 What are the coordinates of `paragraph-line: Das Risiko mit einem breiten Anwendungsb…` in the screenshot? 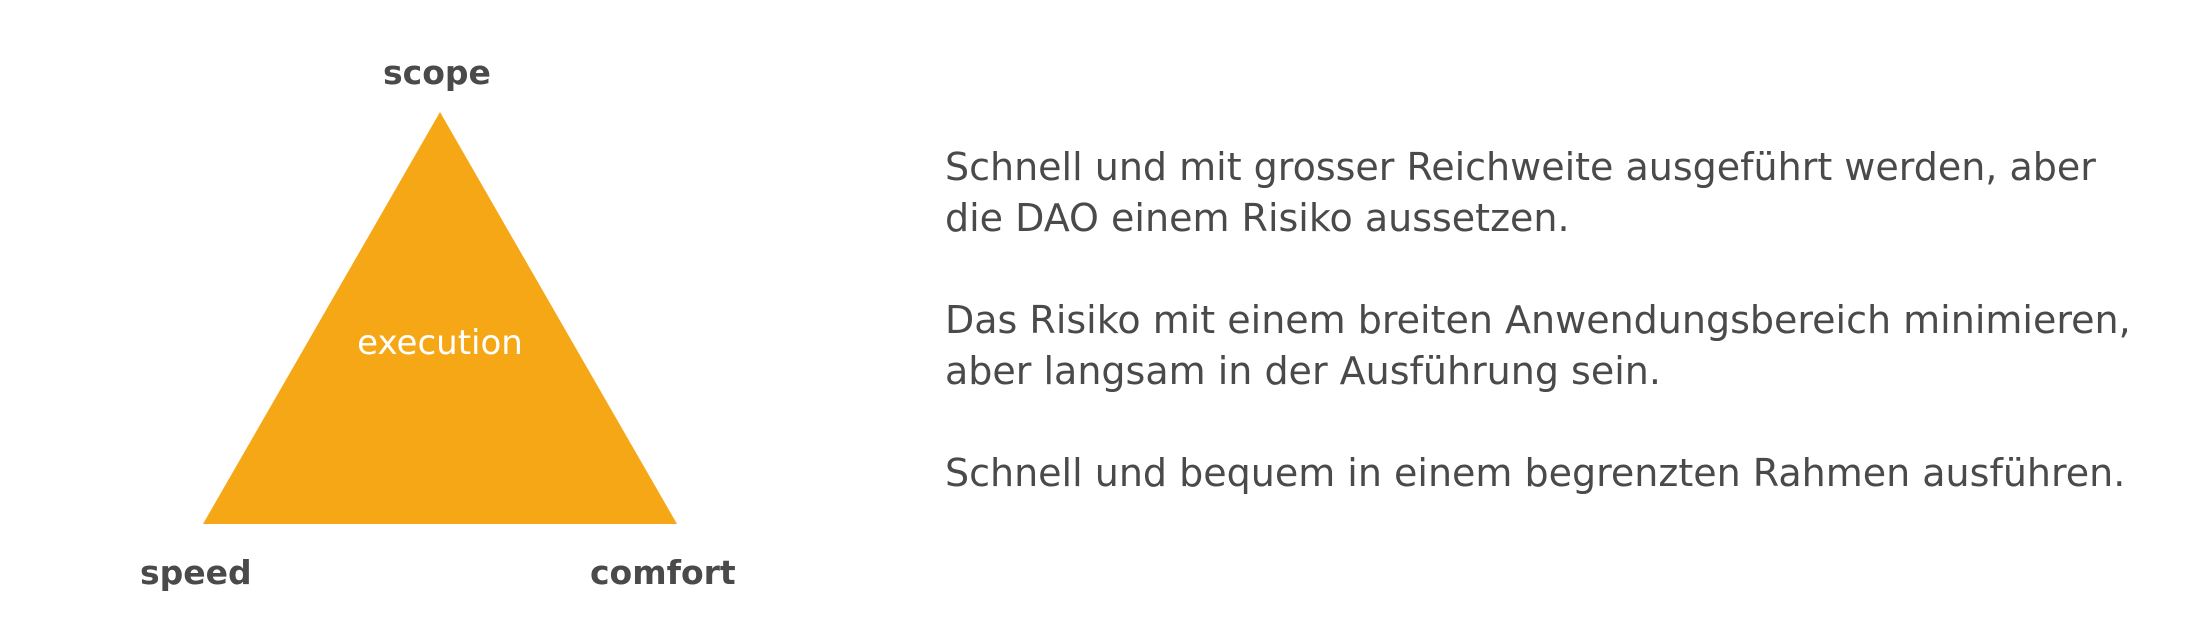 It's located at (1538, 320).